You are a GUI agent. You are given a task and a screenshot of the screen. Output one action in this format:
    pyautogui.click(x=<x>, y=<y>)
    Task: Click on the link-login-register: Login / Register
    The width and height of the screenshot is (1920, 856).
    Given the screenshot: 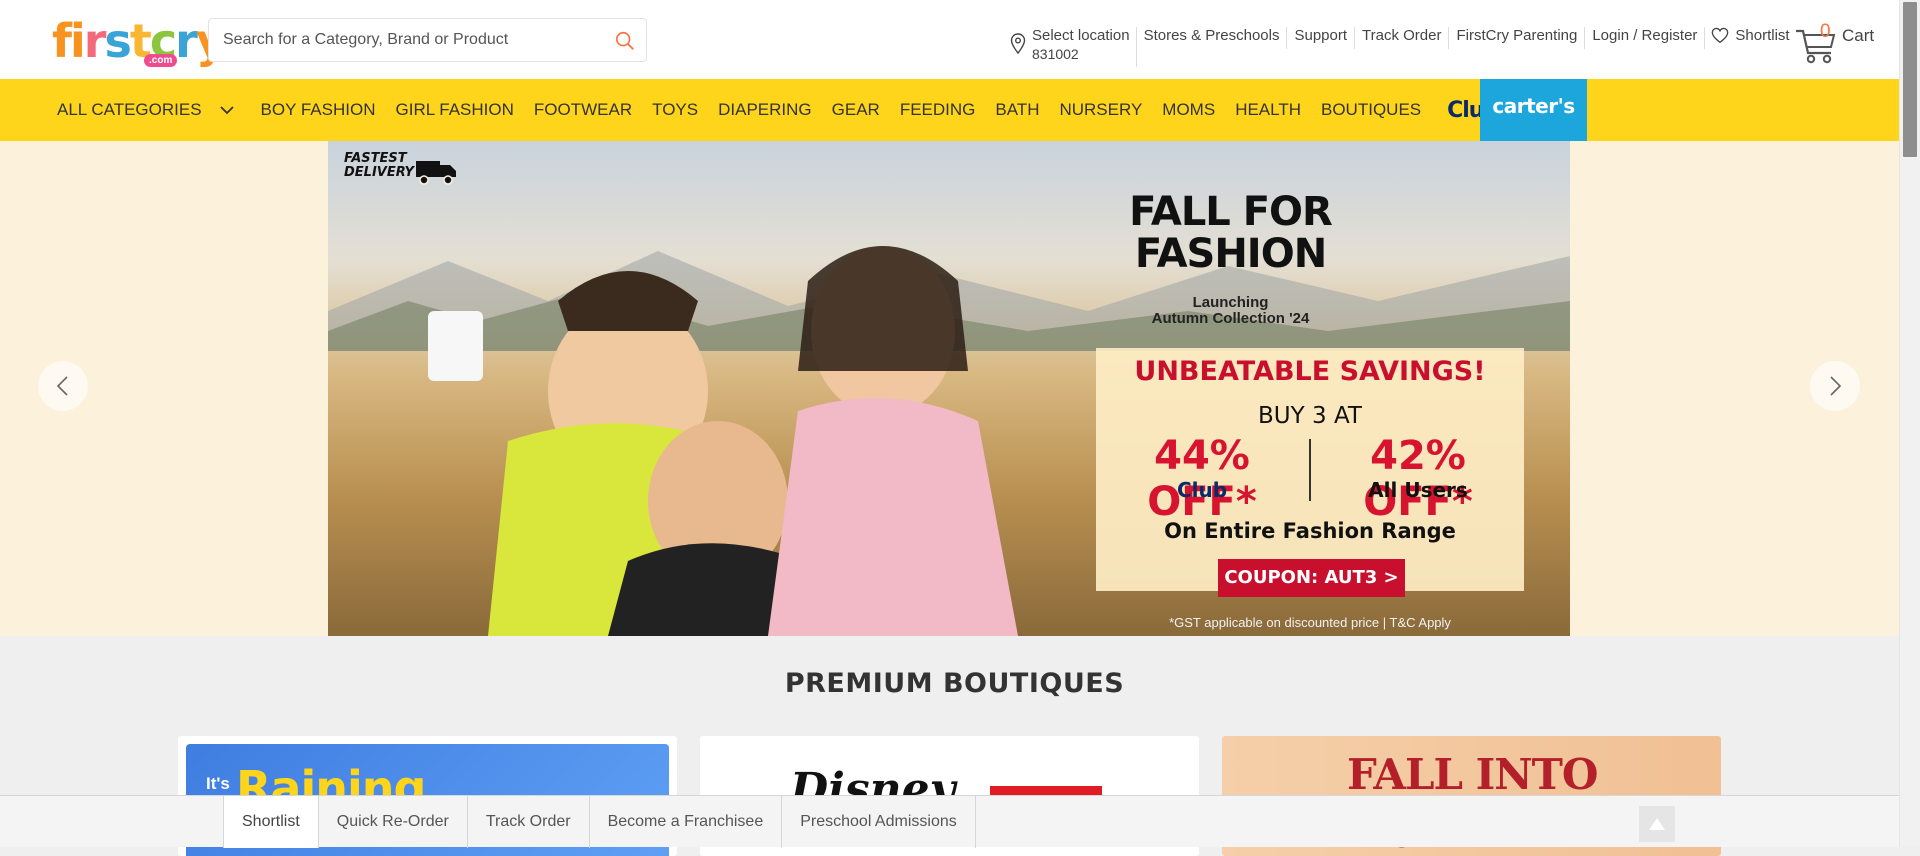 What is the action you would take?
    pyautogui.click(x=1645, y=38)
    